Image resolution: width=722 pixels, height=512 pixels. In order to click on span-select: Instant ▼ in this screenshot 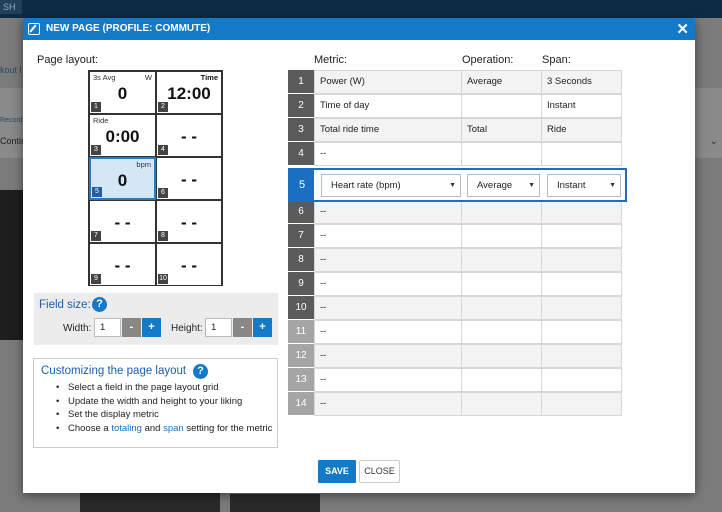, I will do `click(584, 185)`.